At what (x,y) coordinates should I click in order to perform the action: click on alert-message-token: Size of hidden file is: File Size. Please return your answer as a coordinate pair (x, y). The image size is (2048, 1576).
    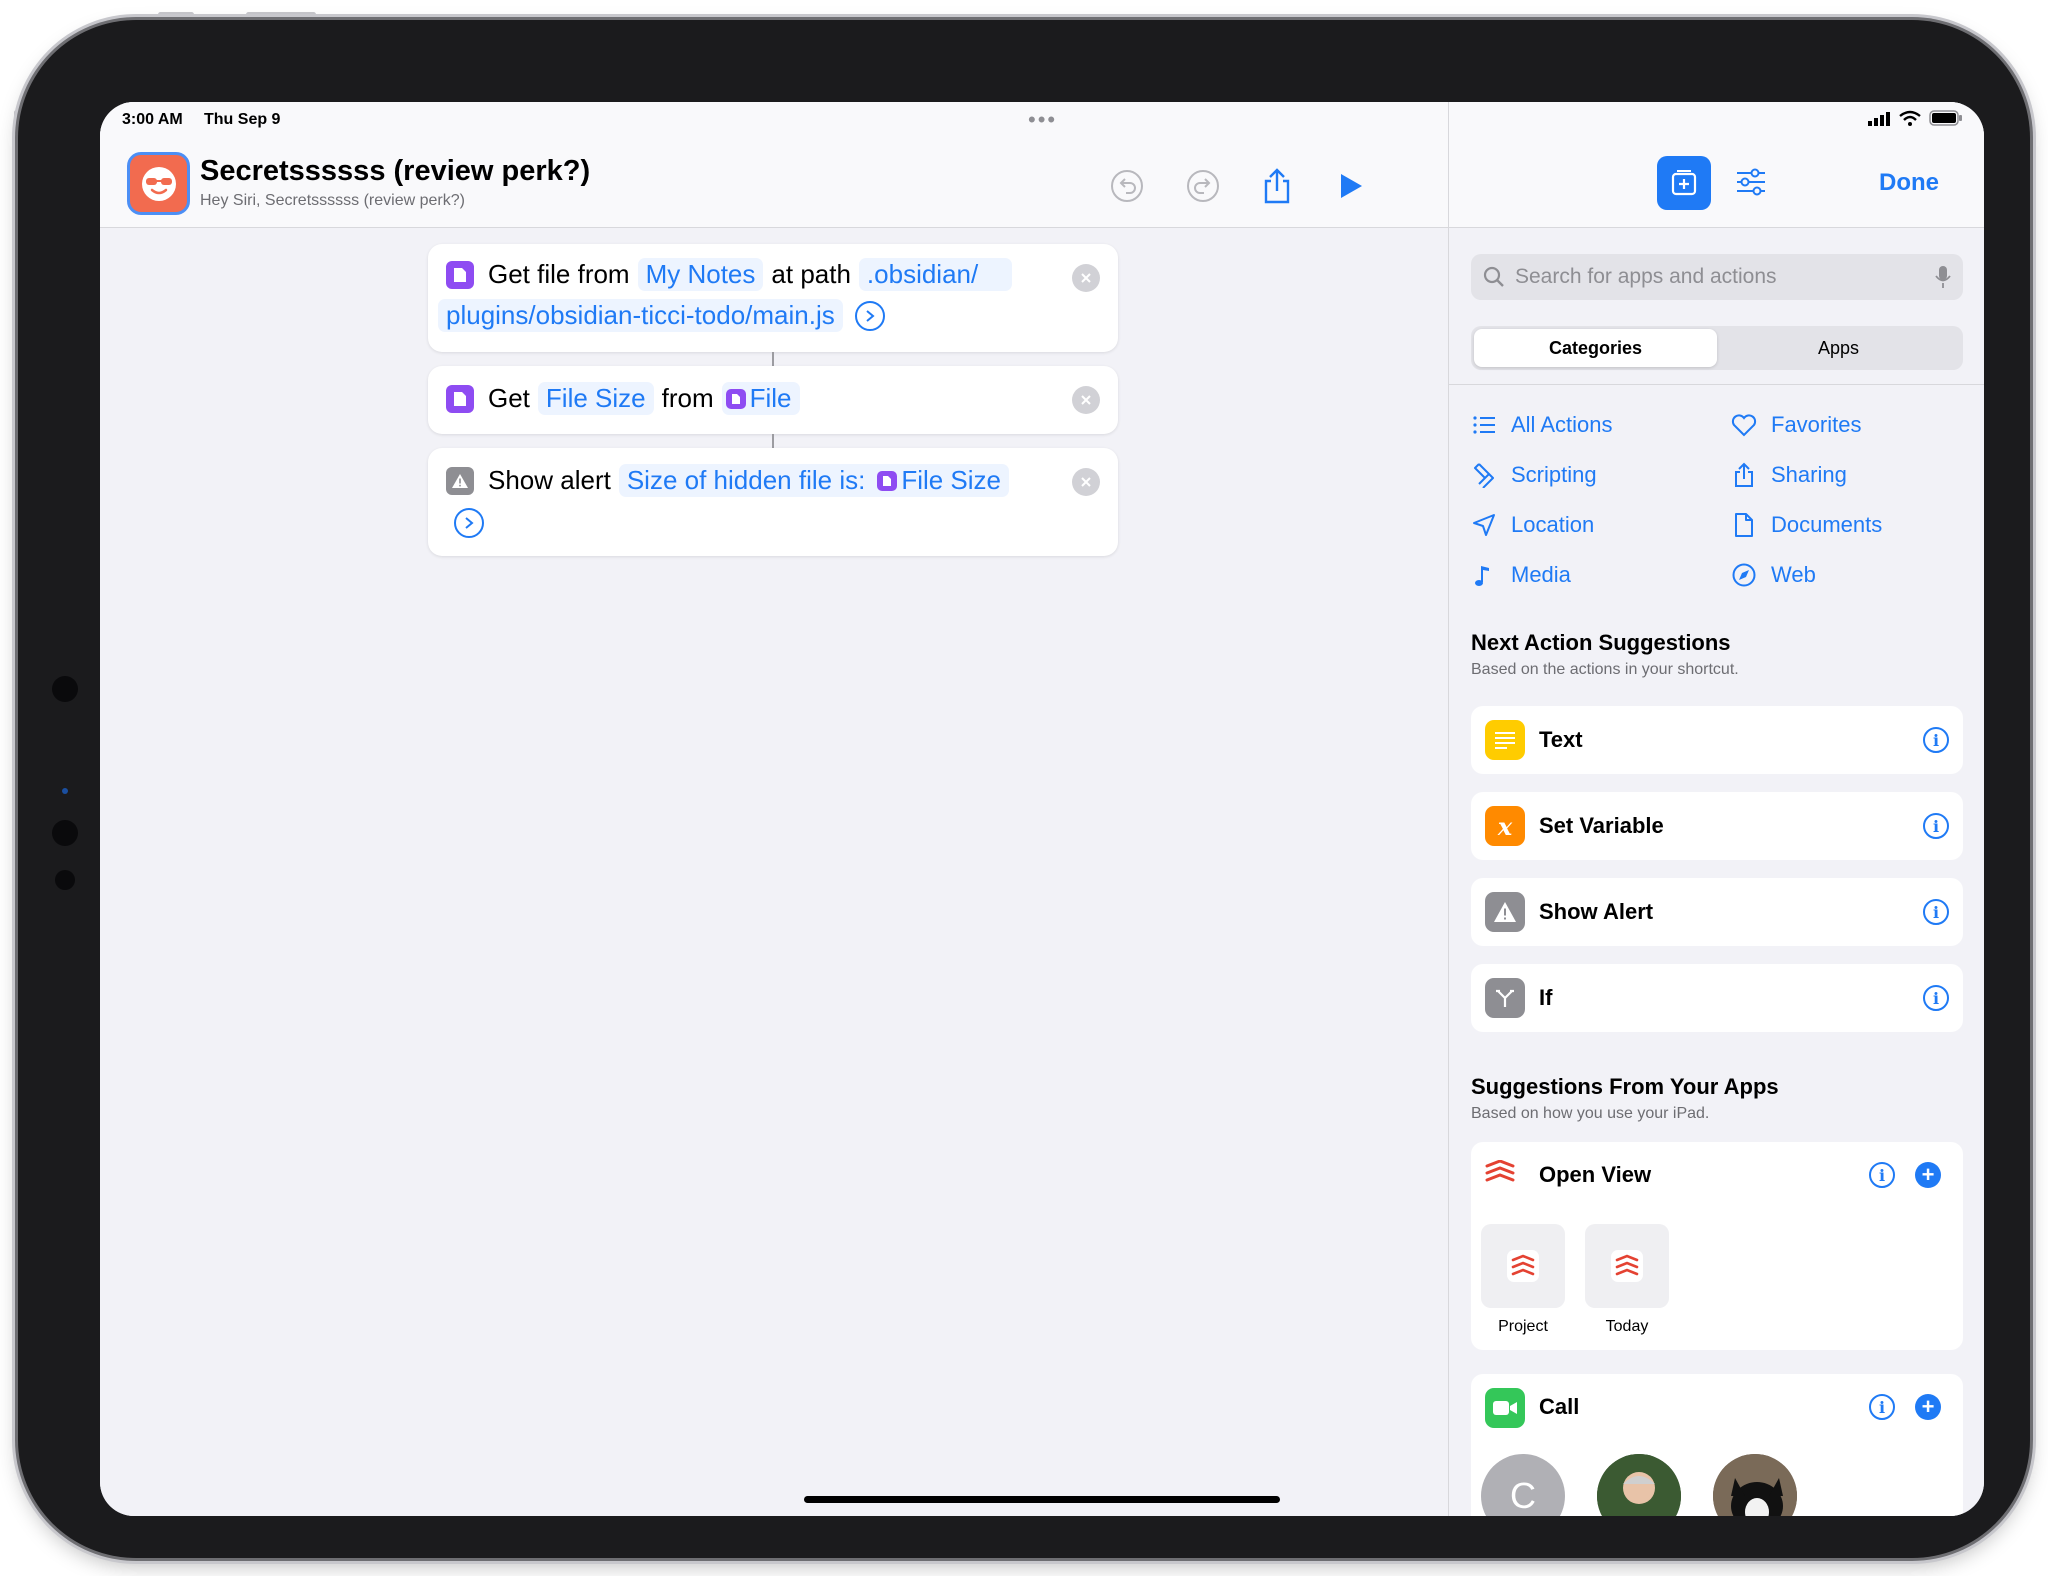
    Looking at the image, I should click on (814, 480).